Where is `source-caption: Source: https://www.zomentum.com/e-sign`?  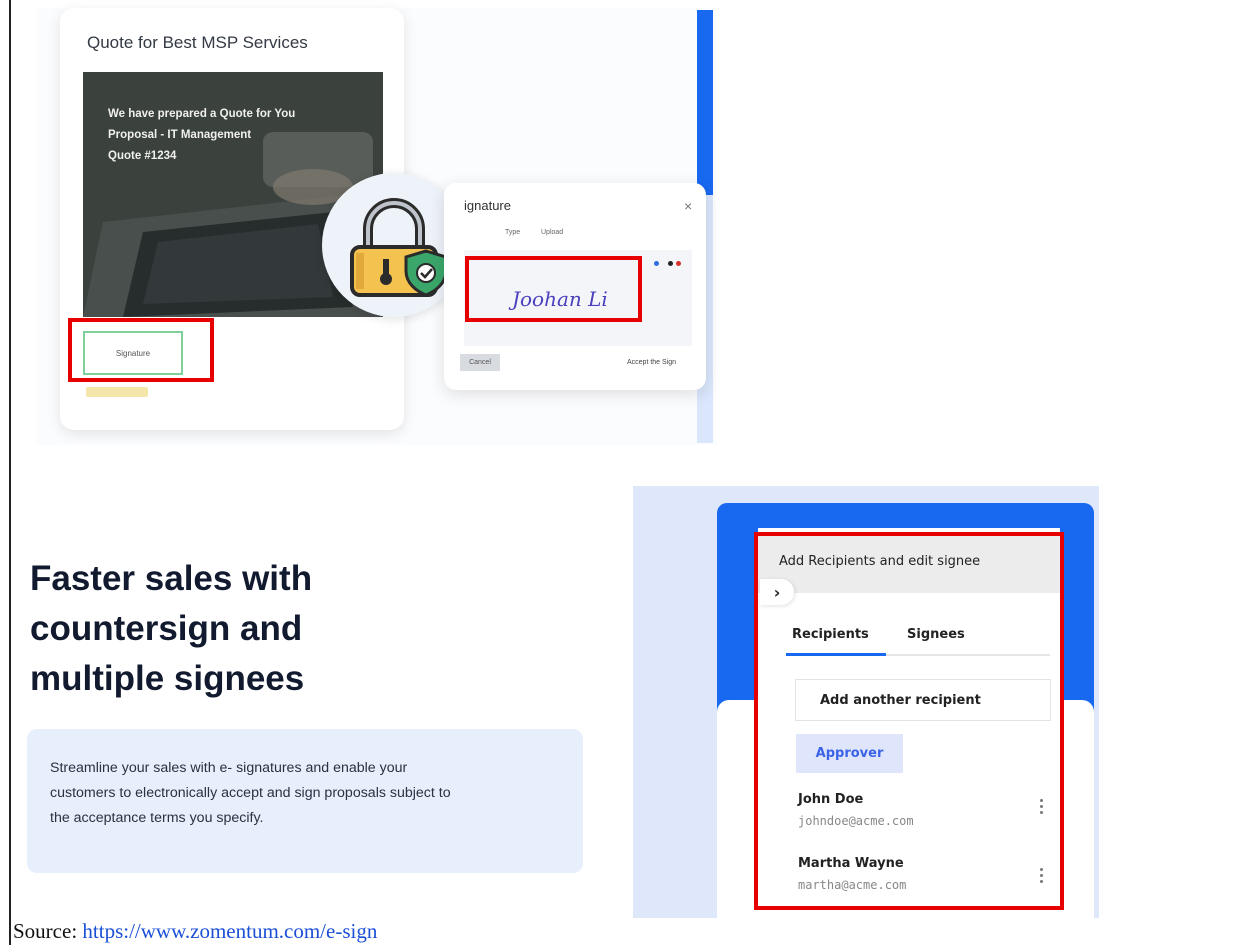
source-caption: Source: https://www.zomentum.com/e-sign is located at coordinates (195, 931).